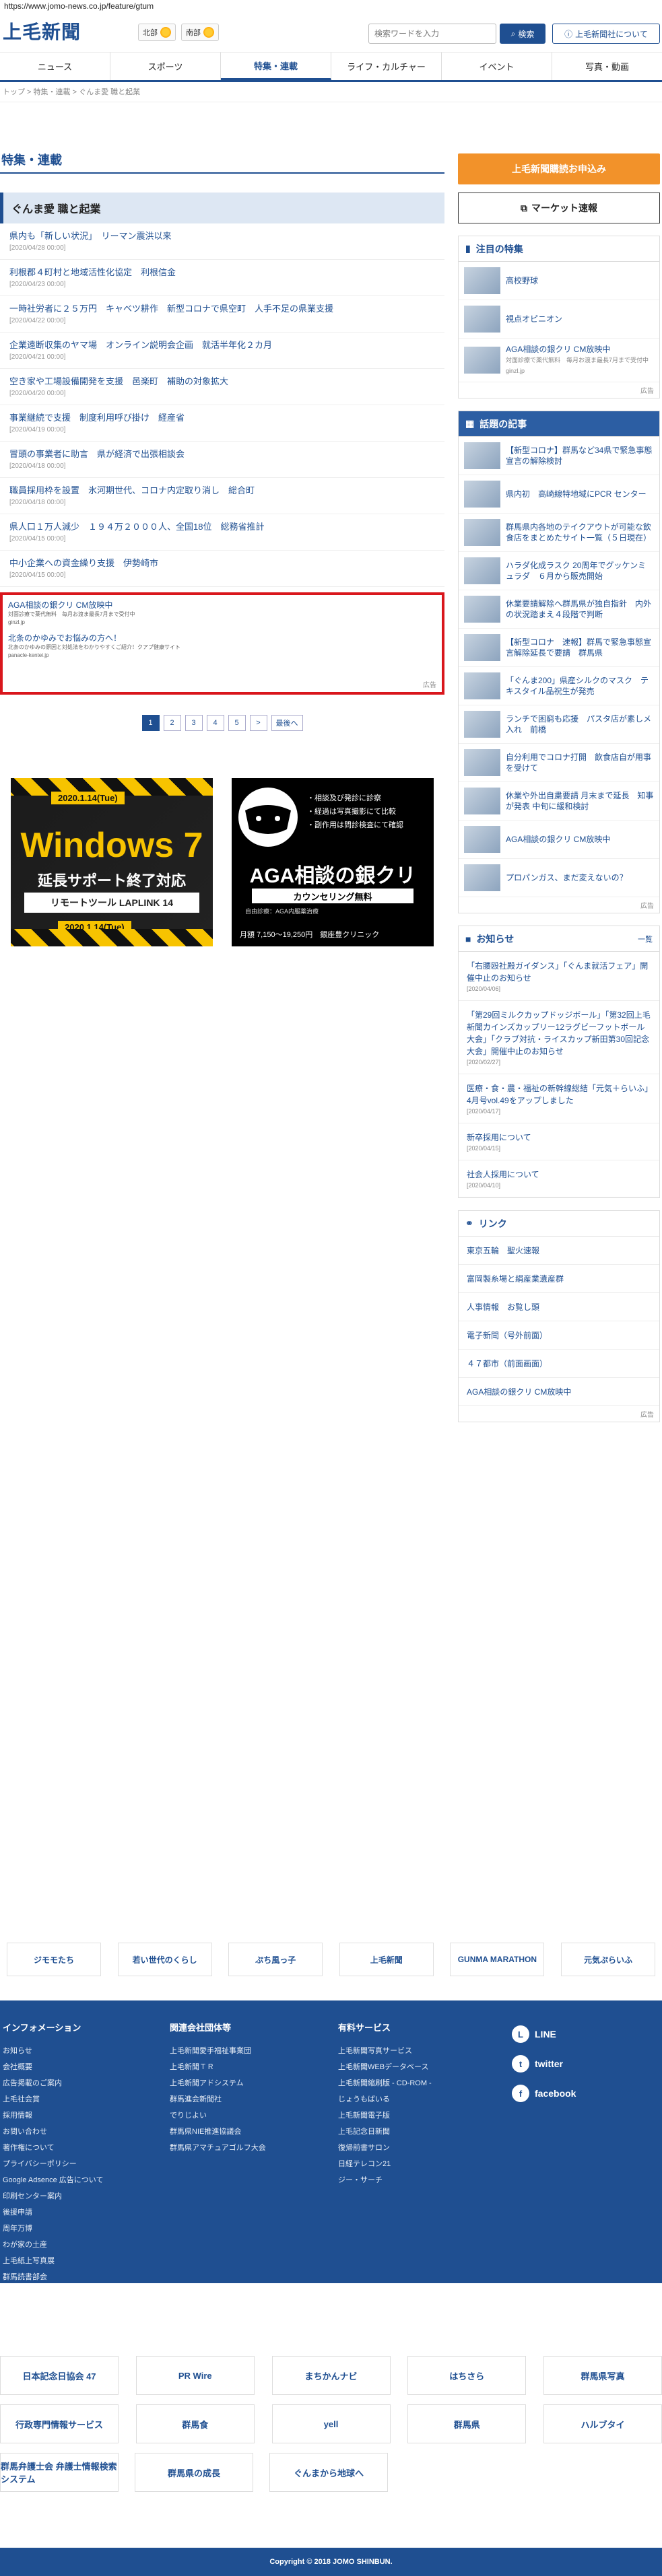 This screenshot has height=2576, width=662. I want to click on notice-item: 新卒採用について [2020/04/15], so click(559, 1141).